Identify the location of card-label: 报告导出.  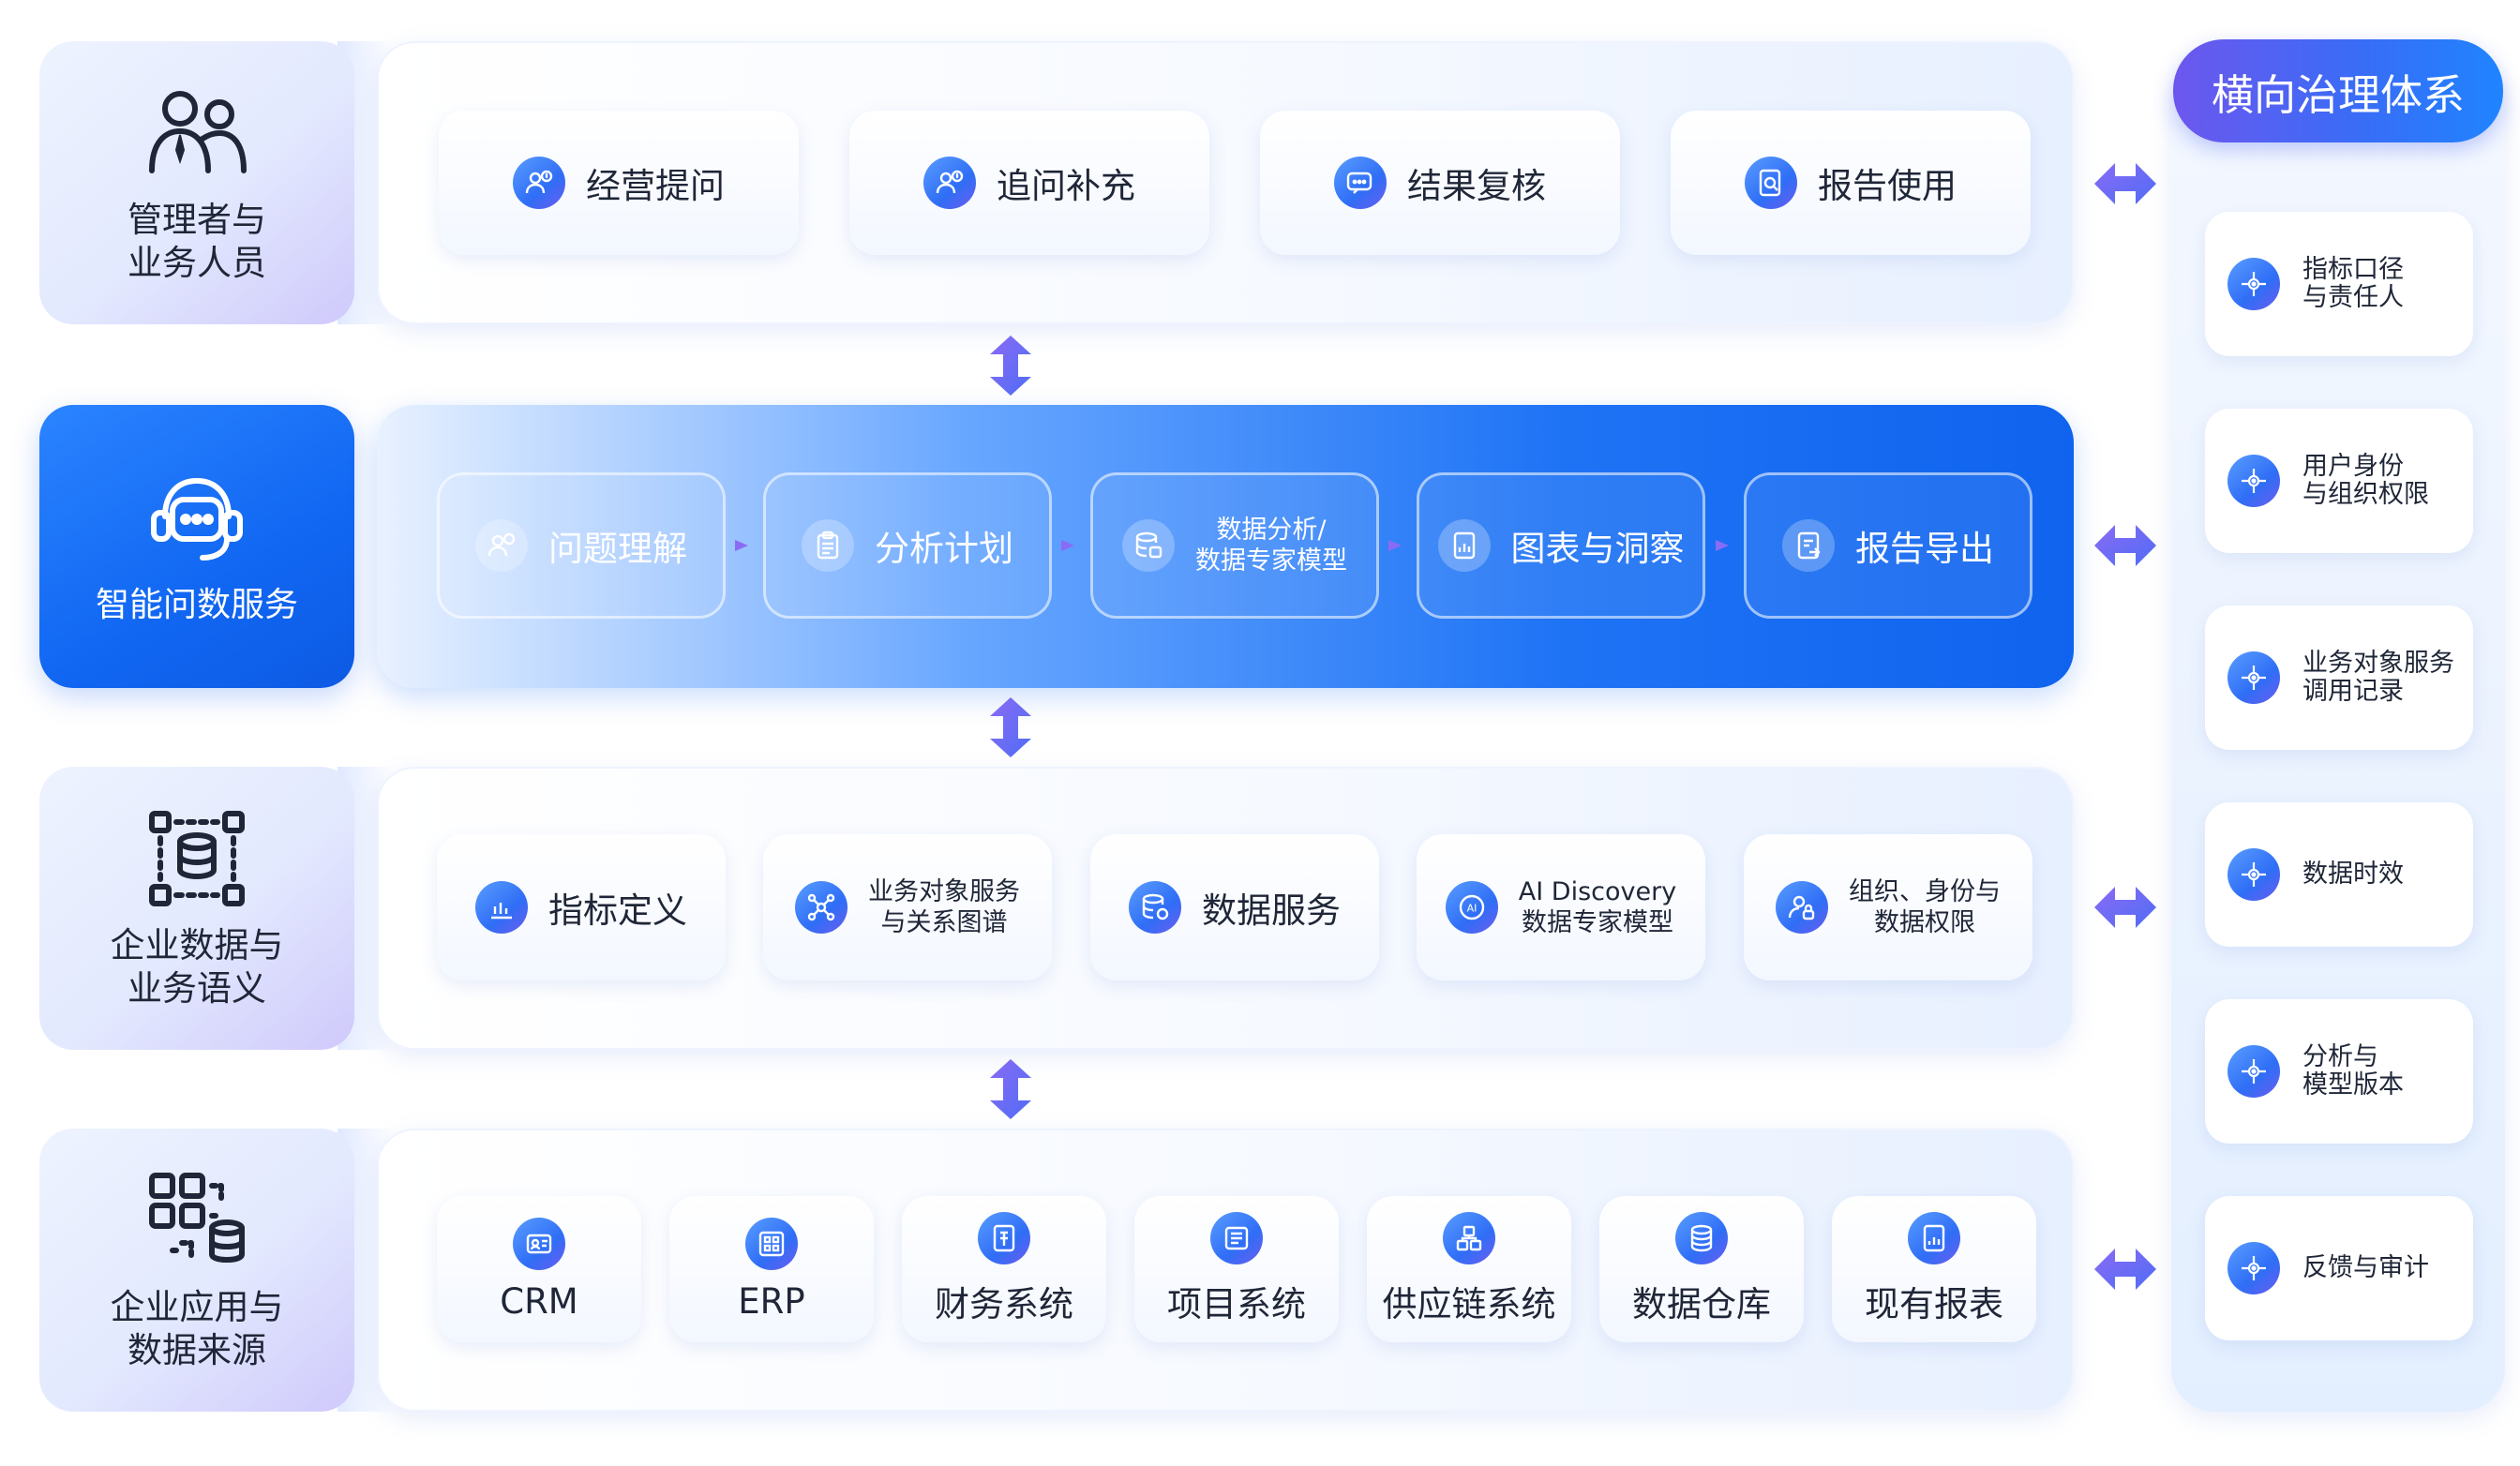
(1925, 549).